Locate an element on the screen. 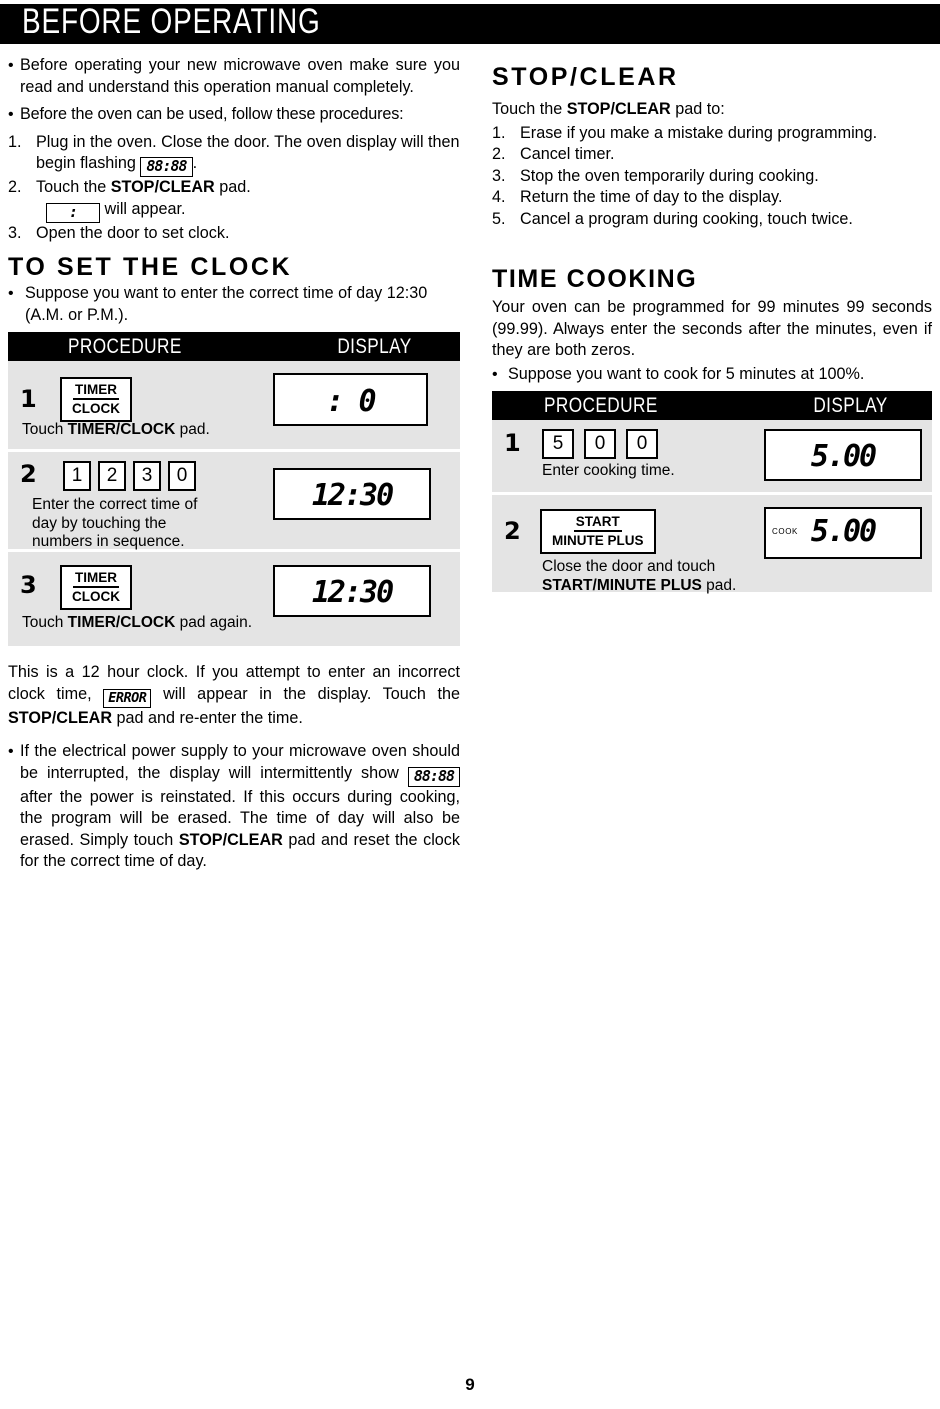 The width and height of the screenshot is (940, 1409). display-value: : 0 is located at coordinates (351, 401).